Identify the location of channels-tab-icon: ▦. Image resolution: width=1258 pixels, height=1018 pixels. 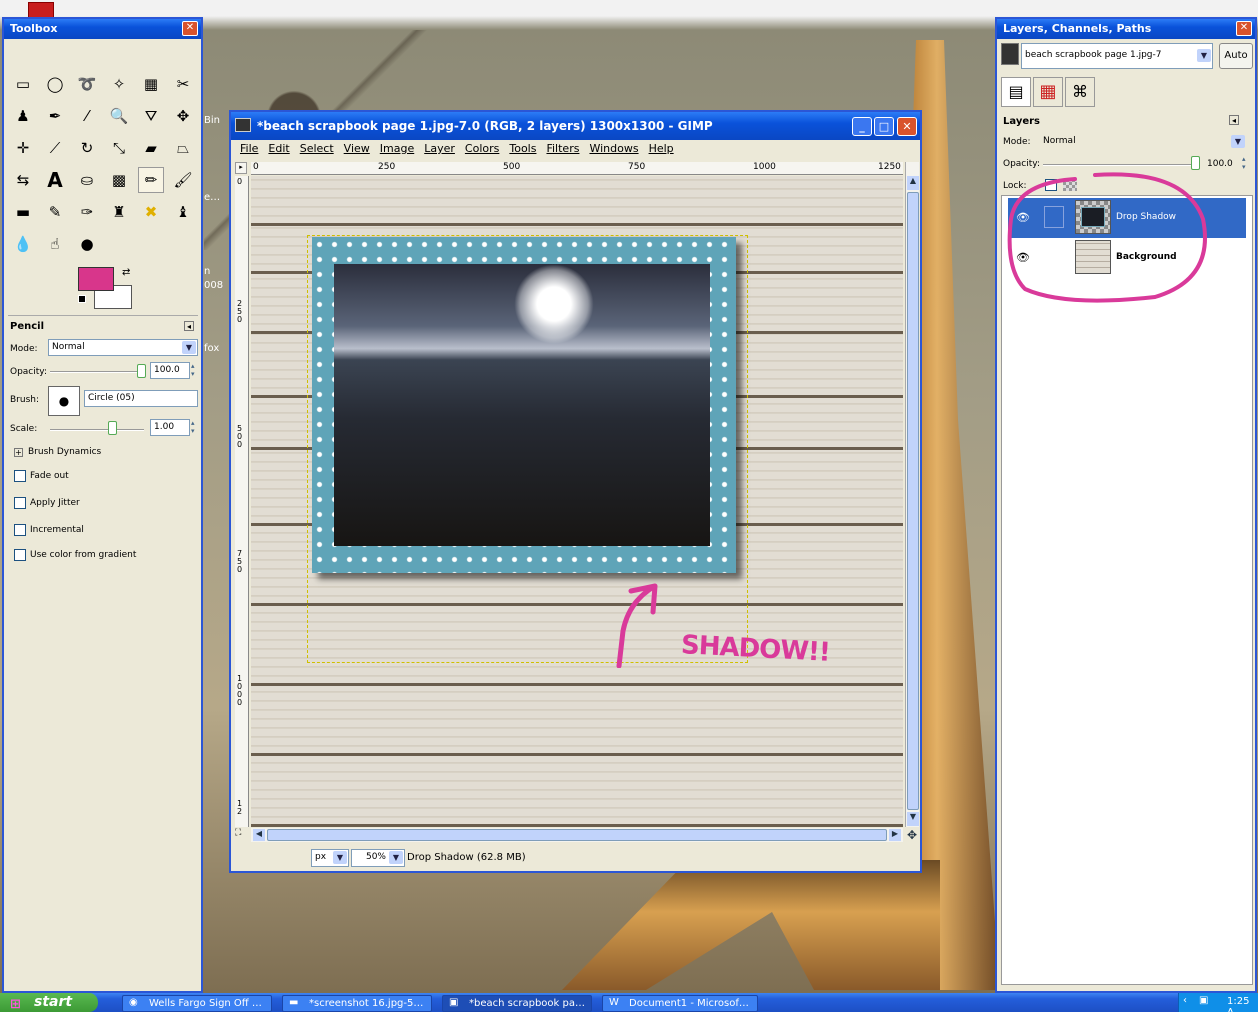
(1048, 92).